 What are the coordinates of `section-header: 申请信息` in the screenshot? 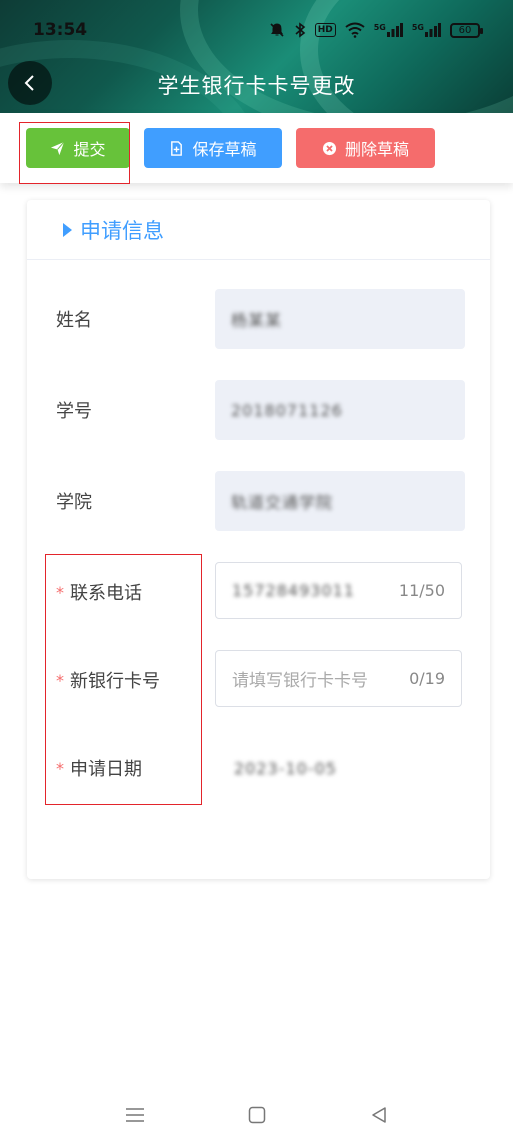 It's located at (258, 230).